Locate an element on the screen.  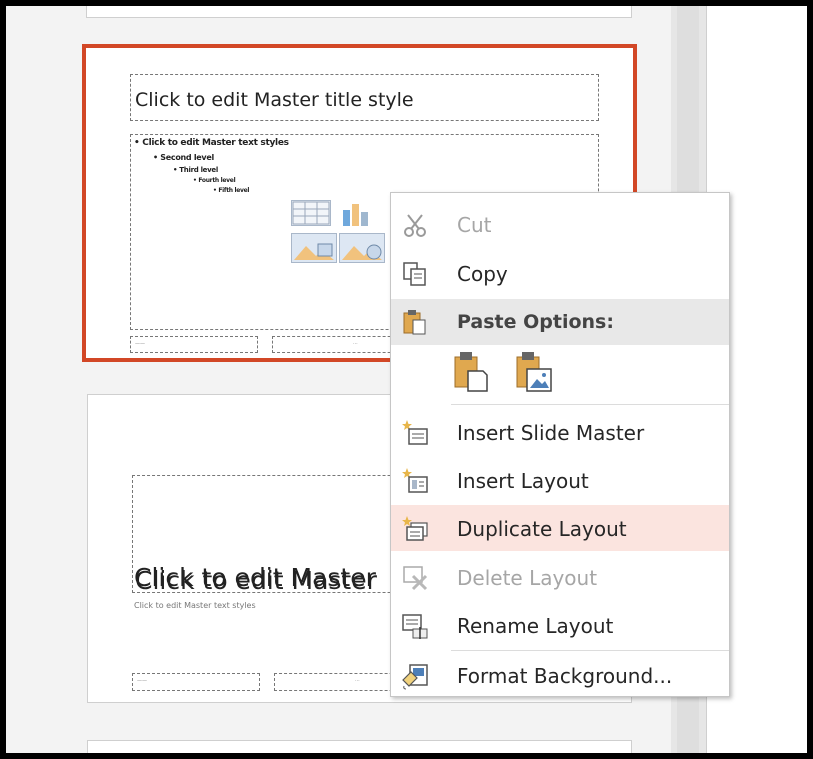
text-level-3: • Third level is located at coordinates (195, 170).